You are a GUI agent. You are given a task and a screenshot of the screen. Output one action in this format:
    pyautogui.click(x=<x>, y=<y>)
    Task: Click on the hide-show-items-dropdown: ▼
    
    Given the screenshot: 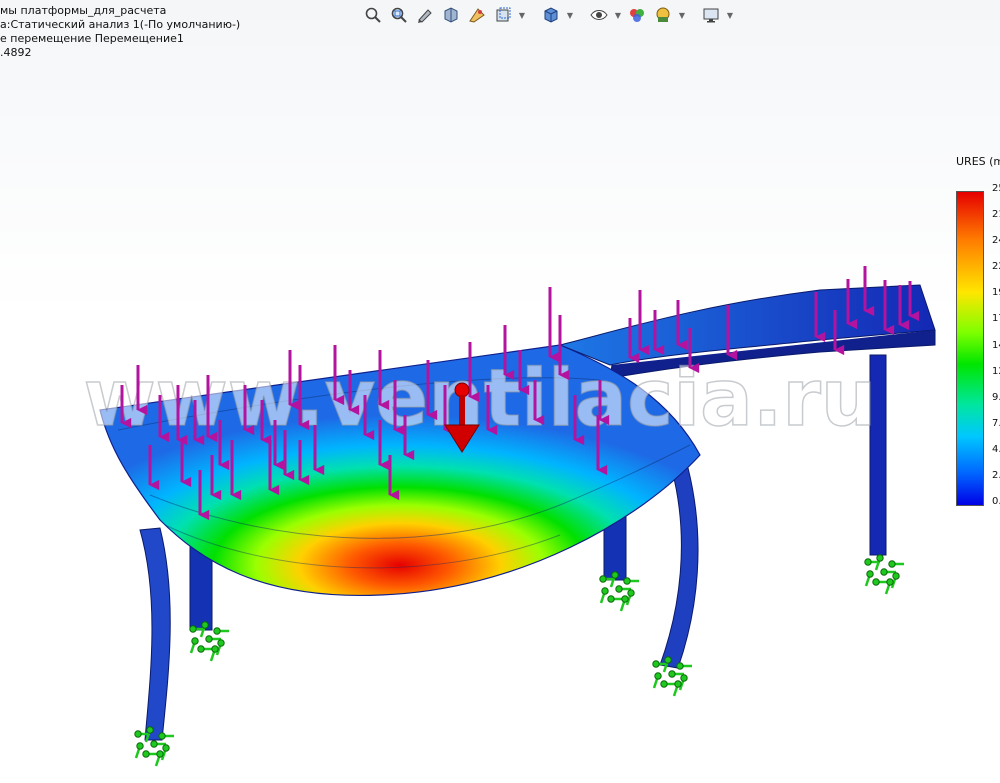 What is the action you would take?
    pyautogui.click(x=618, y=15)
    